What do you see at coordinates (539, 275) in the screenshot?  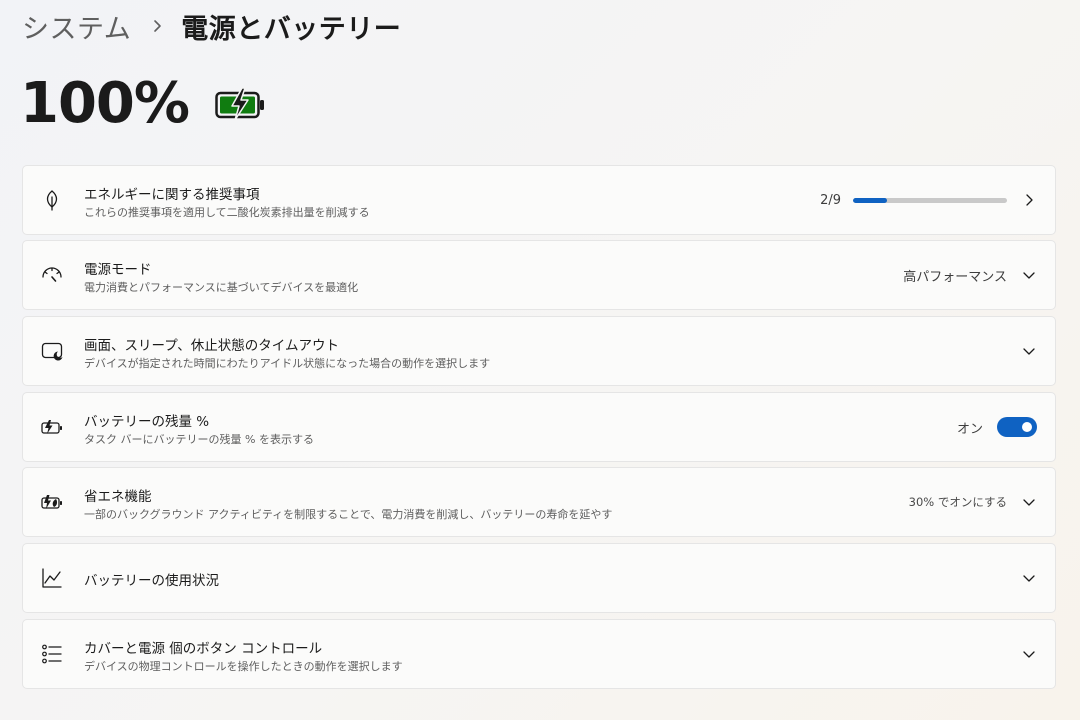 I see `power-mode-card: 電源モード 電力消費とパフォーマンスに基づいてデバイスを最適化 高パフォーマンス` at bounding box center [539, 275].